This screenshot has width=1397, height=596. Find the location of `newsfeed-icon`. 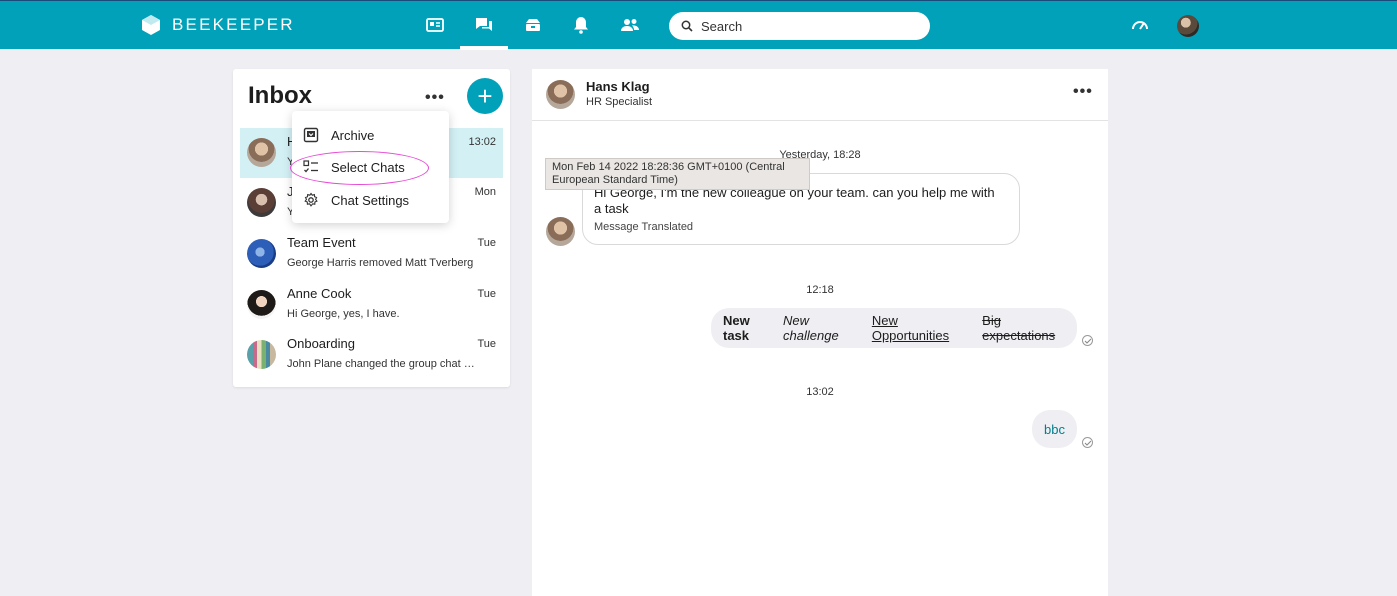

newsfeed-icon is located at coordinates (435, 25).